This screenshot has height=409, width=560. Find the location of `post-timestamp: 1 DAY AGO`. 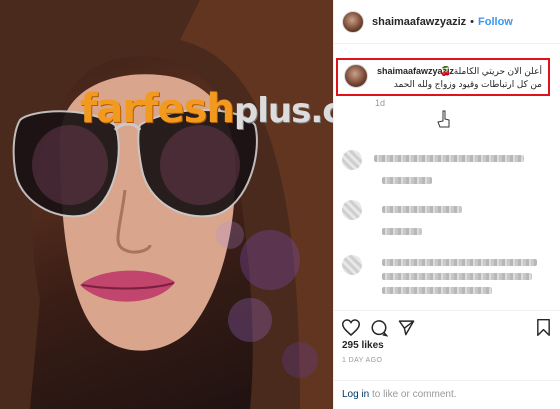

post-timestamp: 1 DAY AGO is located at coordinates (362, 360).